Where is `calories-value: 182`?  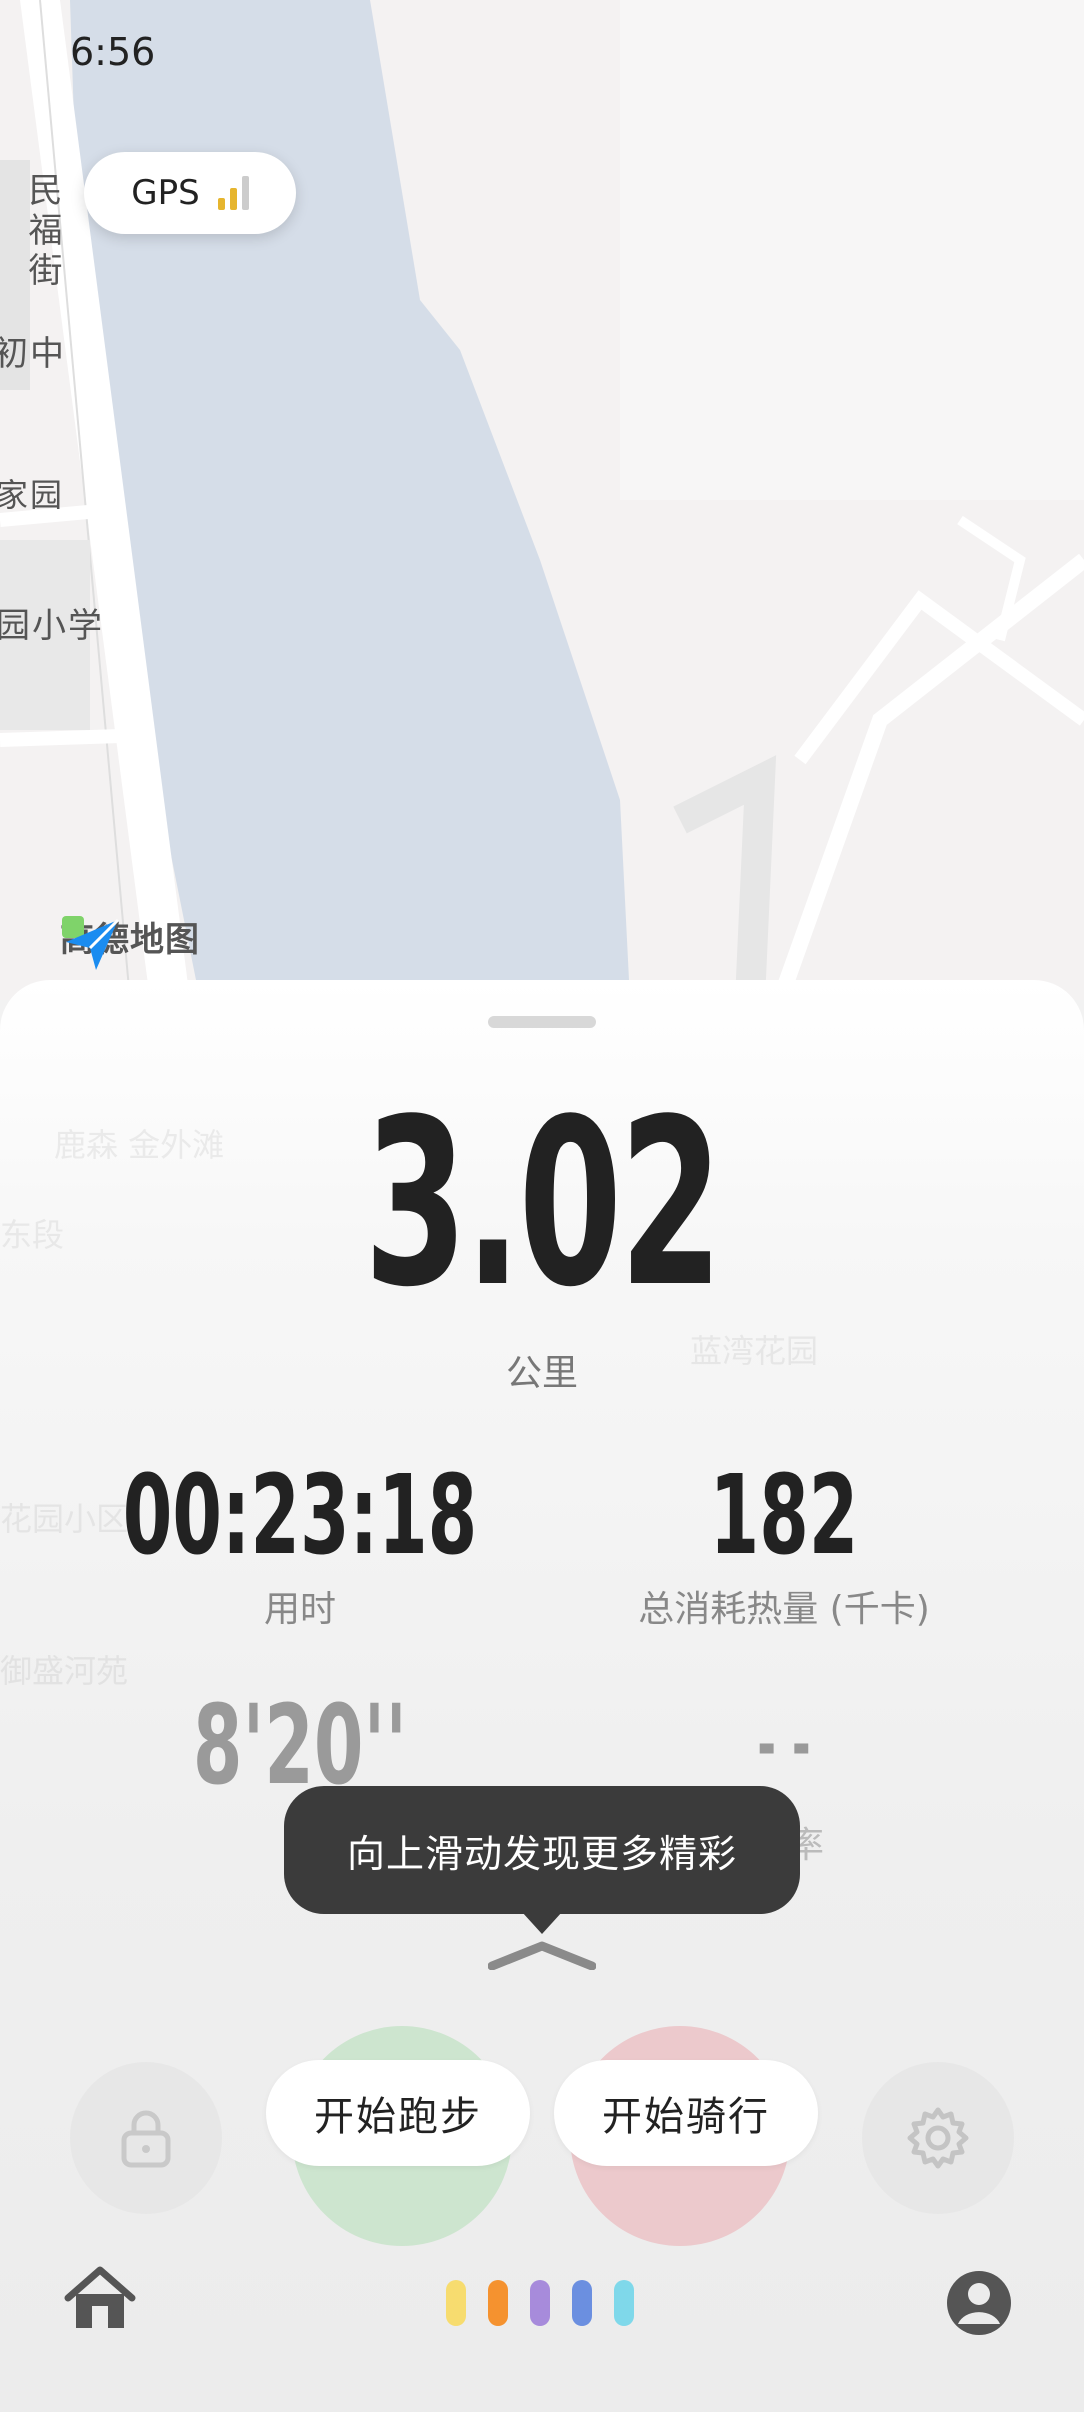 calories-value: 182 is located at coordinates (784, 1515).